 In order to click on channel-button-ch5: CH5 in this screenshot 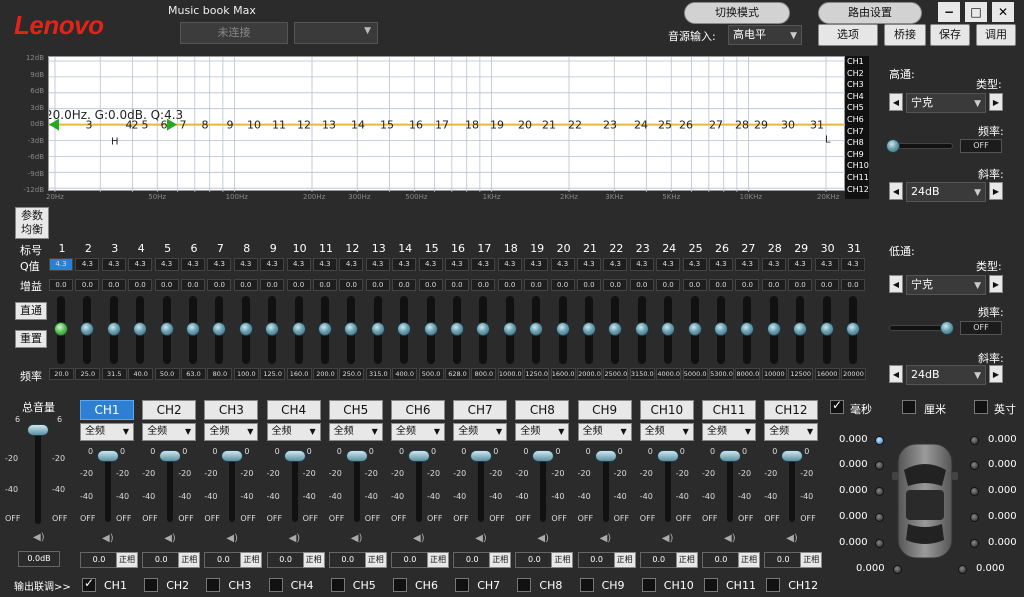, I will do `click(355, 410)`.